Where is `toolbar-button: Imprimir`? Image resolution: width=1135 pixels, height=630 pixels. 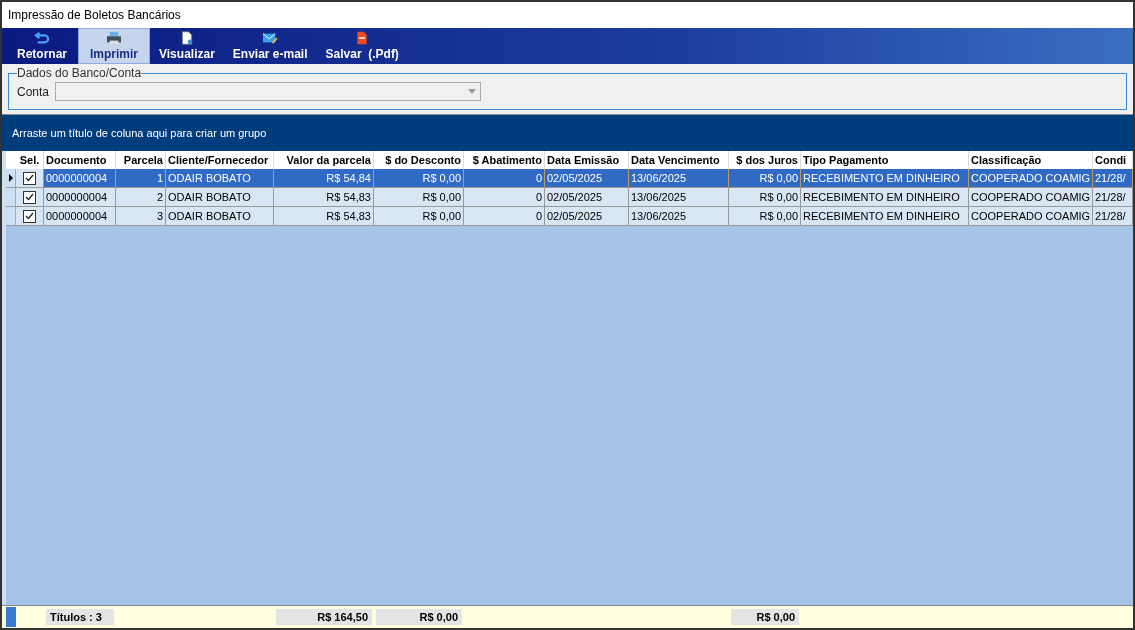
toolbar-button: Imprimir is located at coordinates (114, 46).